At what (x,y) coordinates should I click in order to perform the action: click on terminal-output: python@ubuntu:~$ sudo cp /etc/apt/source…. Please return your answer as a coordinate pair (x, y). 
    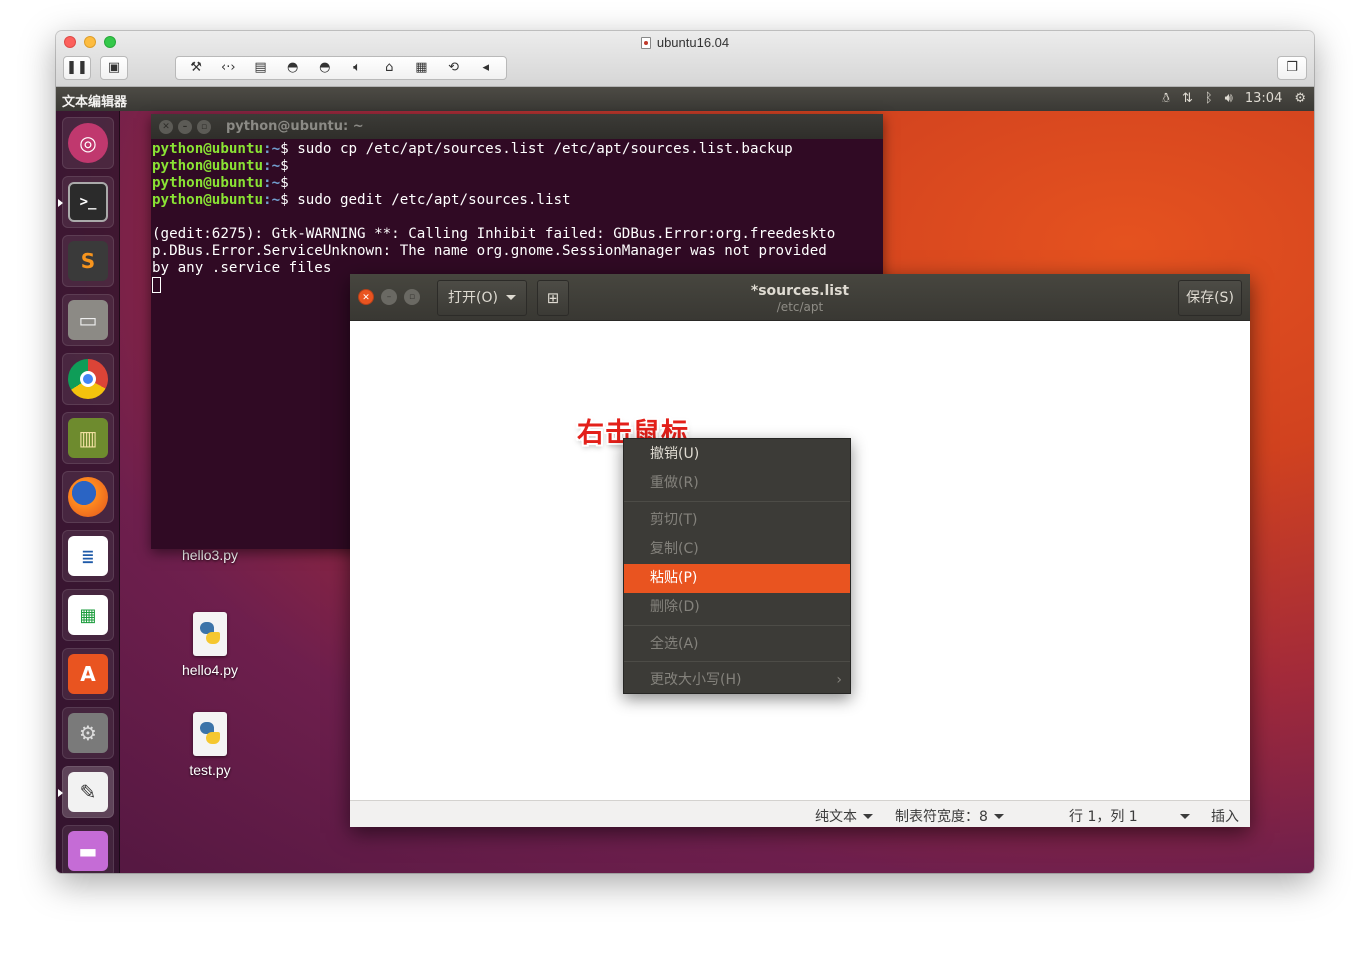
    Looking at the image, I should click on (517, 217).